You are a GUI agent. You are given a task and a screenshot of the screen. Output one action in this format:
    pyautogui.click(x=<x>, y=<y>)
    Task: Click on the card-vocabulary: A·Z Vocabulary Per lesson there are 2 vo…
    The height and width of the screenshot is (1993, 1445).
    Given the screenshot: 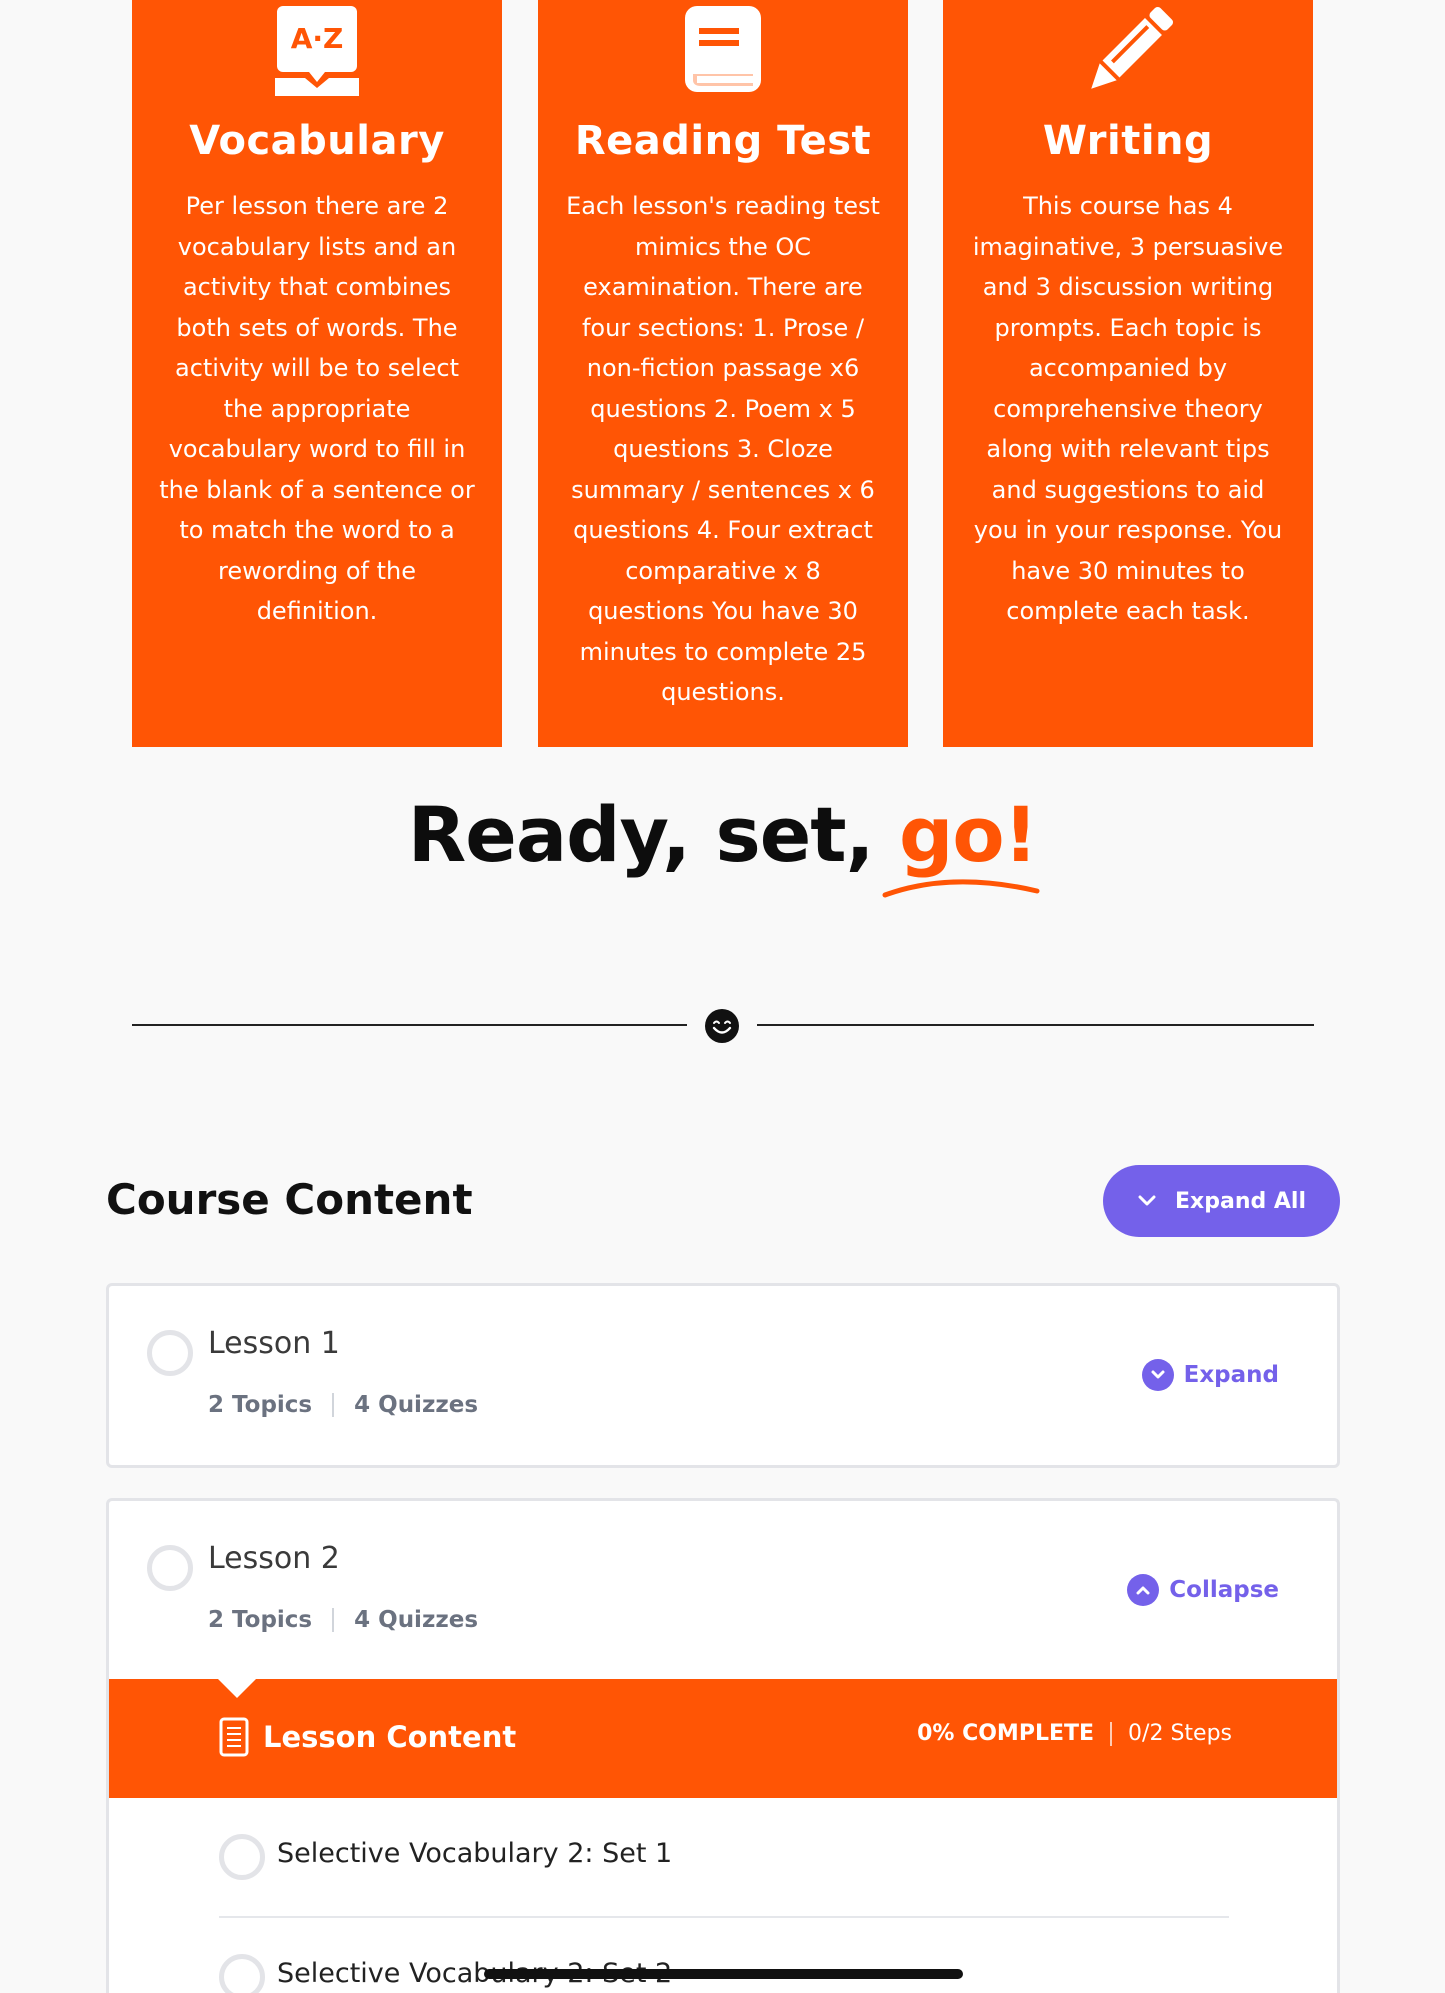 What is the action you would take?
    pyautogui.click(x=317, y=373)
    